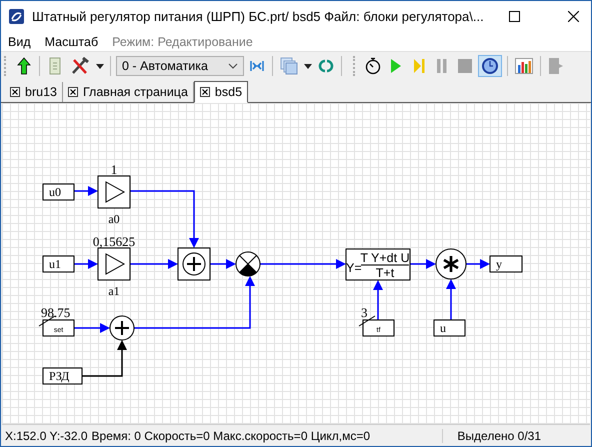 The width and height of the screenshot is (592, 447). Describe the element at coordinates (231, 435) in the screenshot. I see `status-info: Время: 0 Скорость=0 Макс.скорость=0 Цикл,мс=0` at that location.